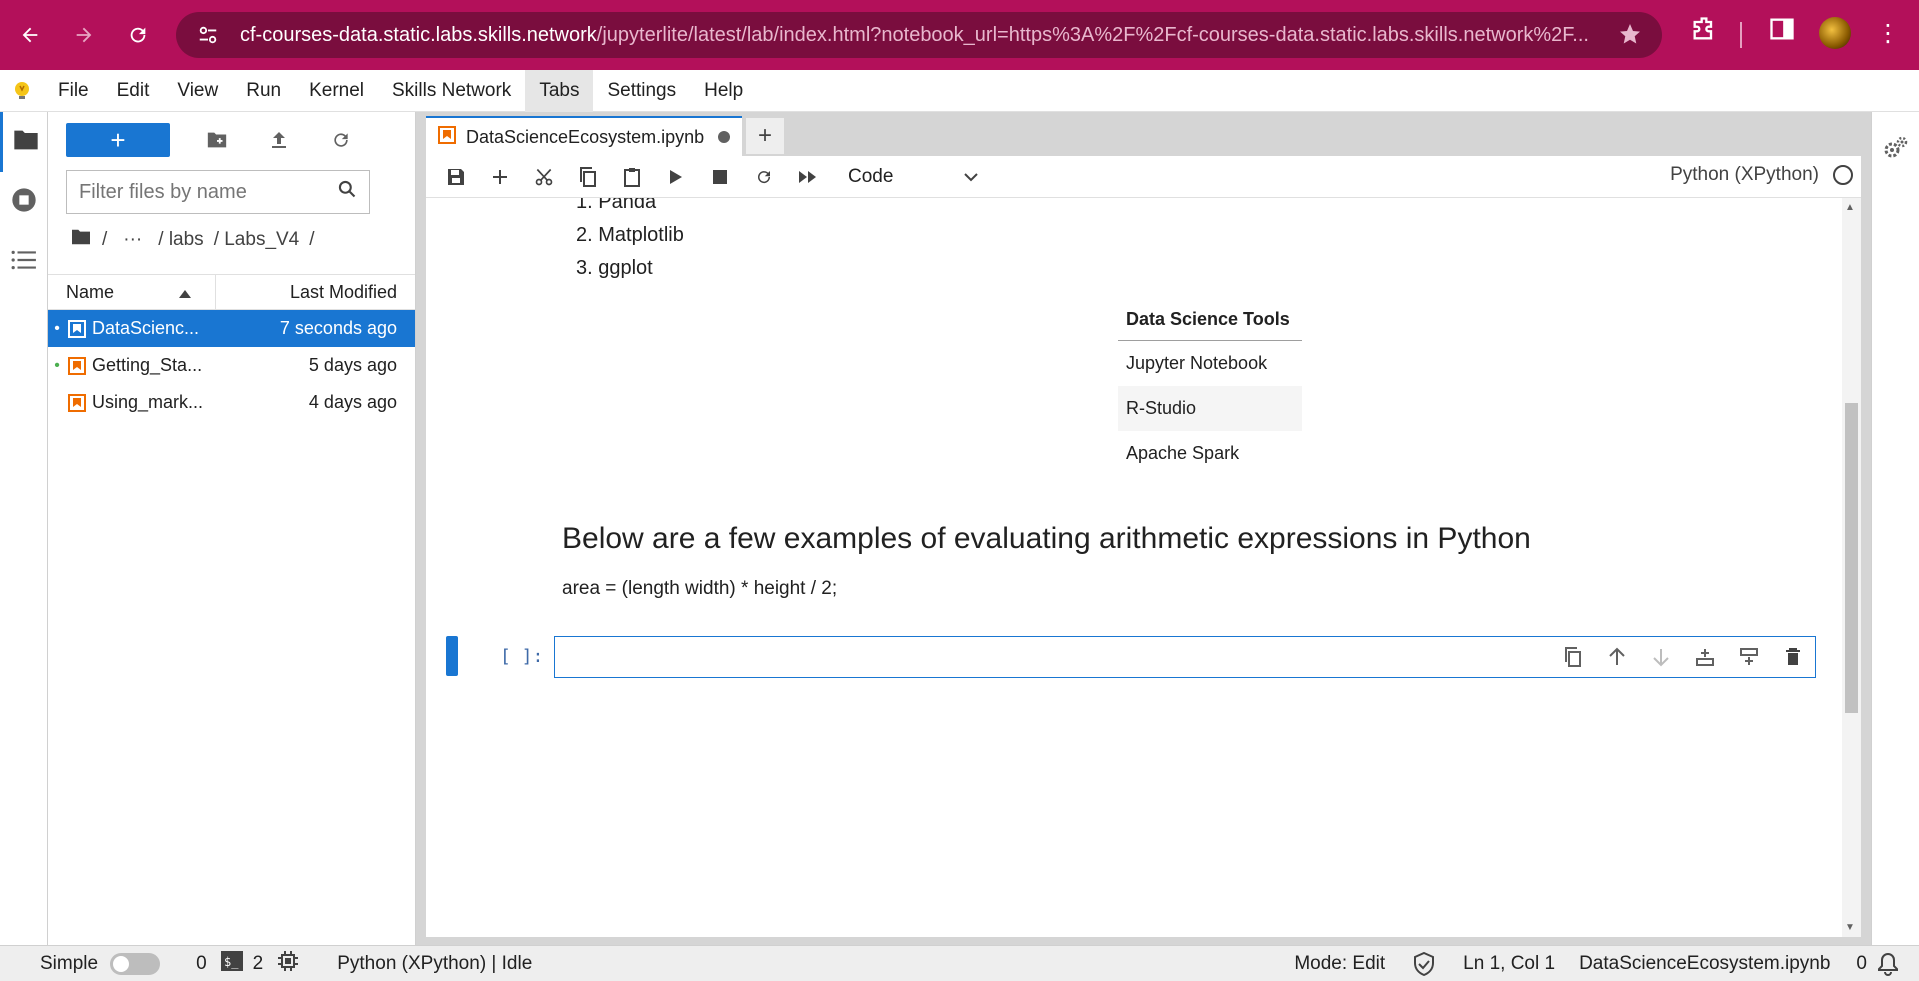 The width and height of the screenshot is (1919, 981). Describe the element at coordinates (315, 292) in the screenshot. I see `last-modified-column-header: Last Modified` at that location.